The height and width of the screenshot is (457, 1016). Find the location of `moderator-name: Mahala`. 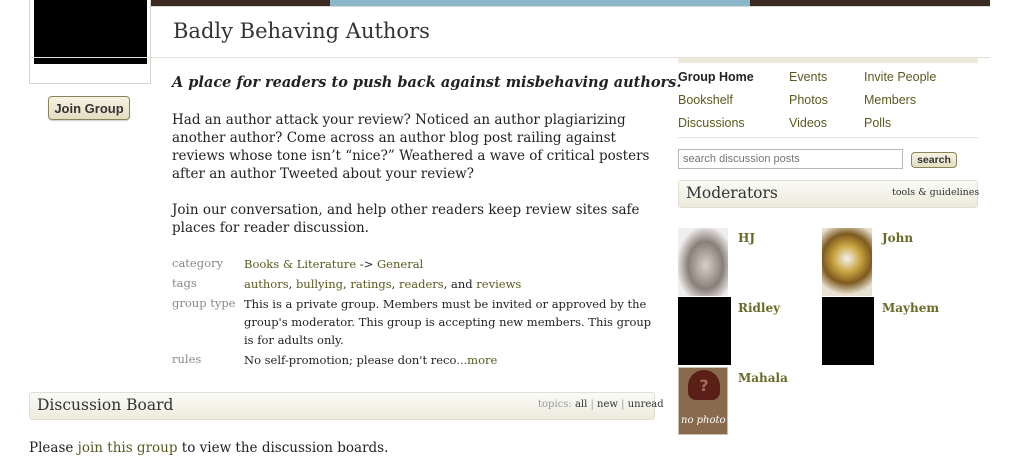

moderator-name: Mahala is located at coordinates (763, 378).